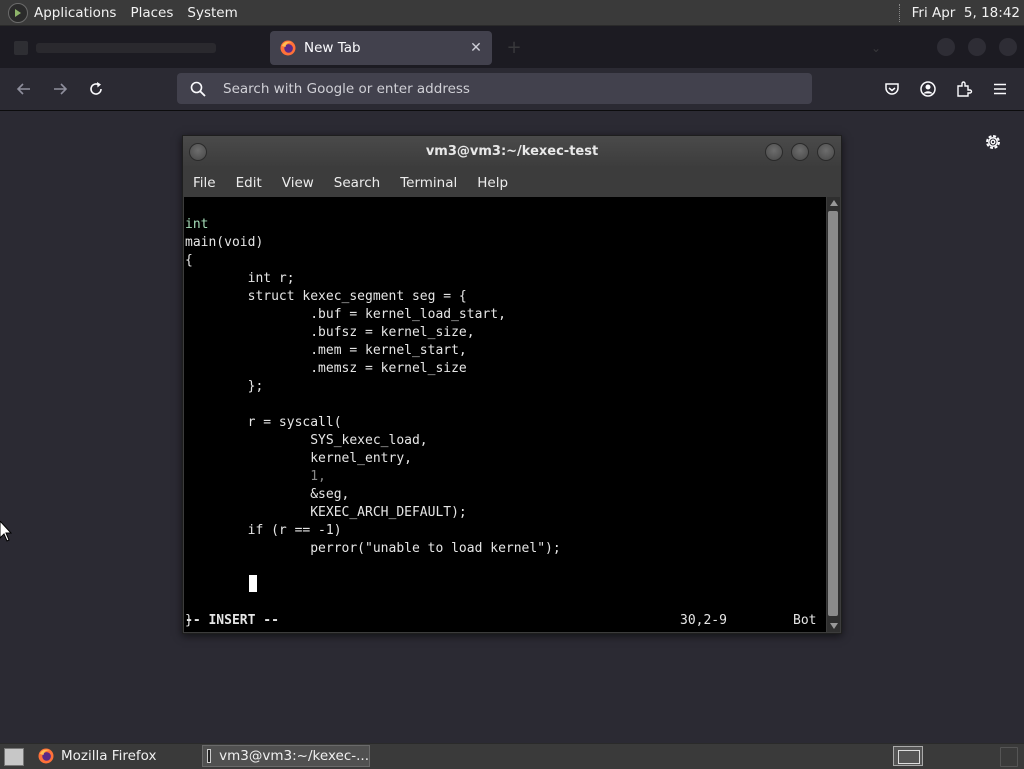  What do you see at coordinates (326, 350) in the screenshot?
I see `code-line: .mem = kernel_start,` at bounding box center [326, 350].